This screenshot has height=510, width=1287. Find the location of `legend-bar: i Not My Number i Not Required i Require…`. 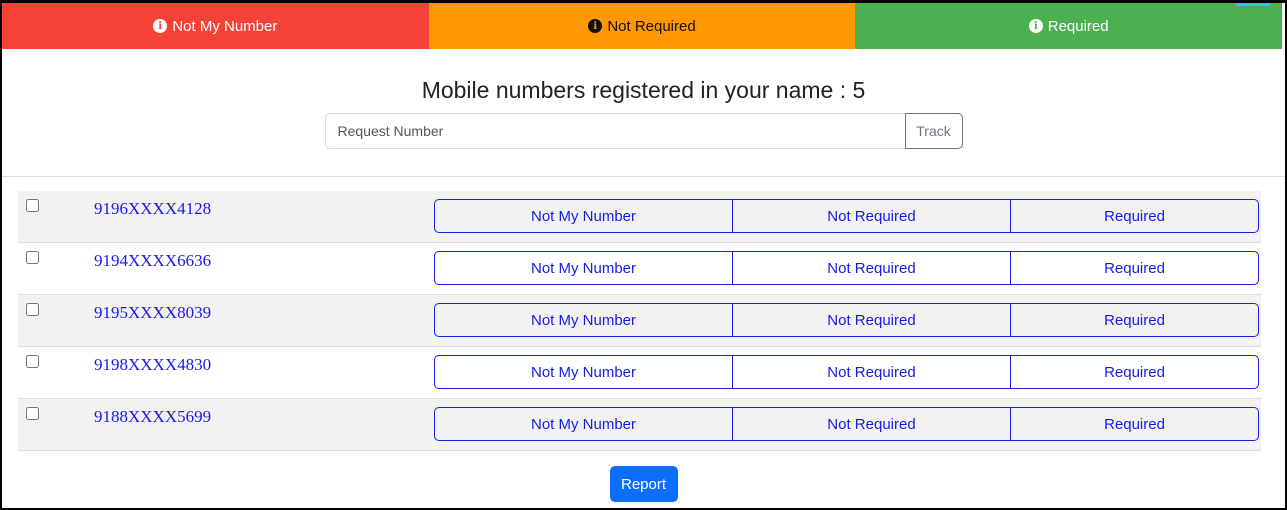

legend-bar: i Not My Number i Not Required i Require… is located at coordinates (642, 26).